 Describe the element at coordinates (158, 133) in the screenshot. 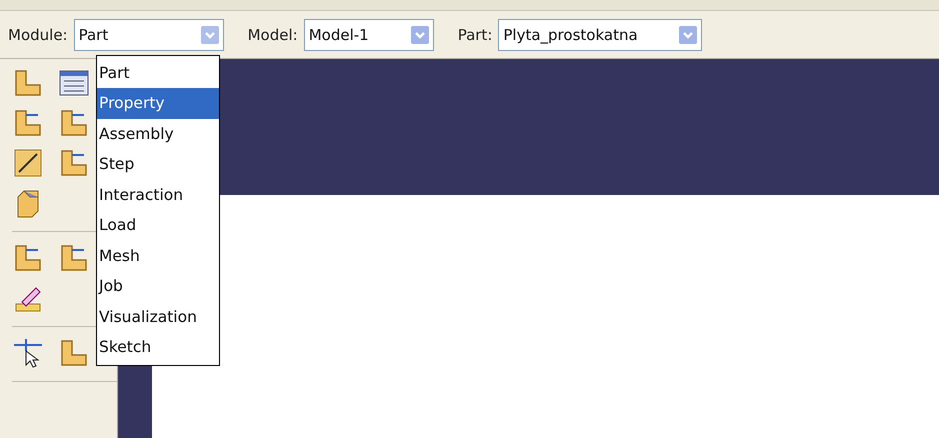

I see `menu-item: Assembly` at that location.